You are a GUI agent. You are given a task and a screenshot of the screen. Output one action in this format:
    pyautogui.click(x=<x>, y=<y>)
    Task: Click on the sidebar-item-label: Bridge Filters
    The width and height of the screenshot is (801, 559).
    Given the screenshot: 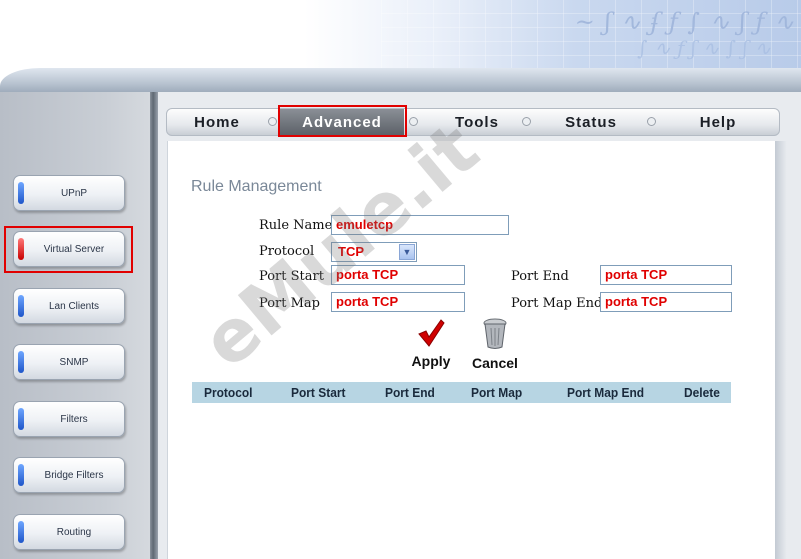 What is the action you would take?
    pyautogui.click(x=74, y=475)
    